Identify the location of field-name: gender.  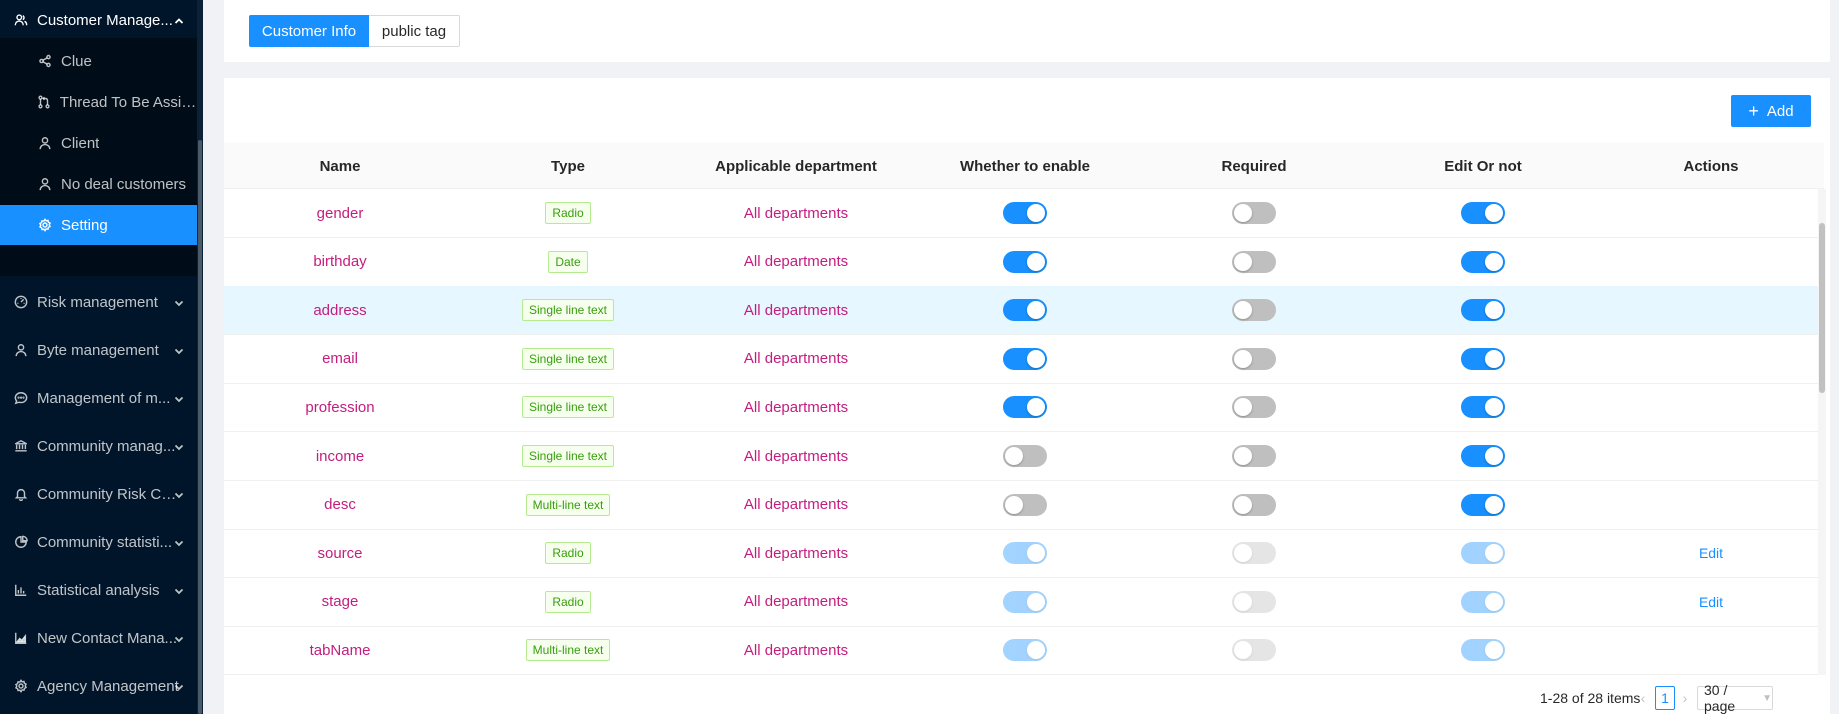
(340, 213).